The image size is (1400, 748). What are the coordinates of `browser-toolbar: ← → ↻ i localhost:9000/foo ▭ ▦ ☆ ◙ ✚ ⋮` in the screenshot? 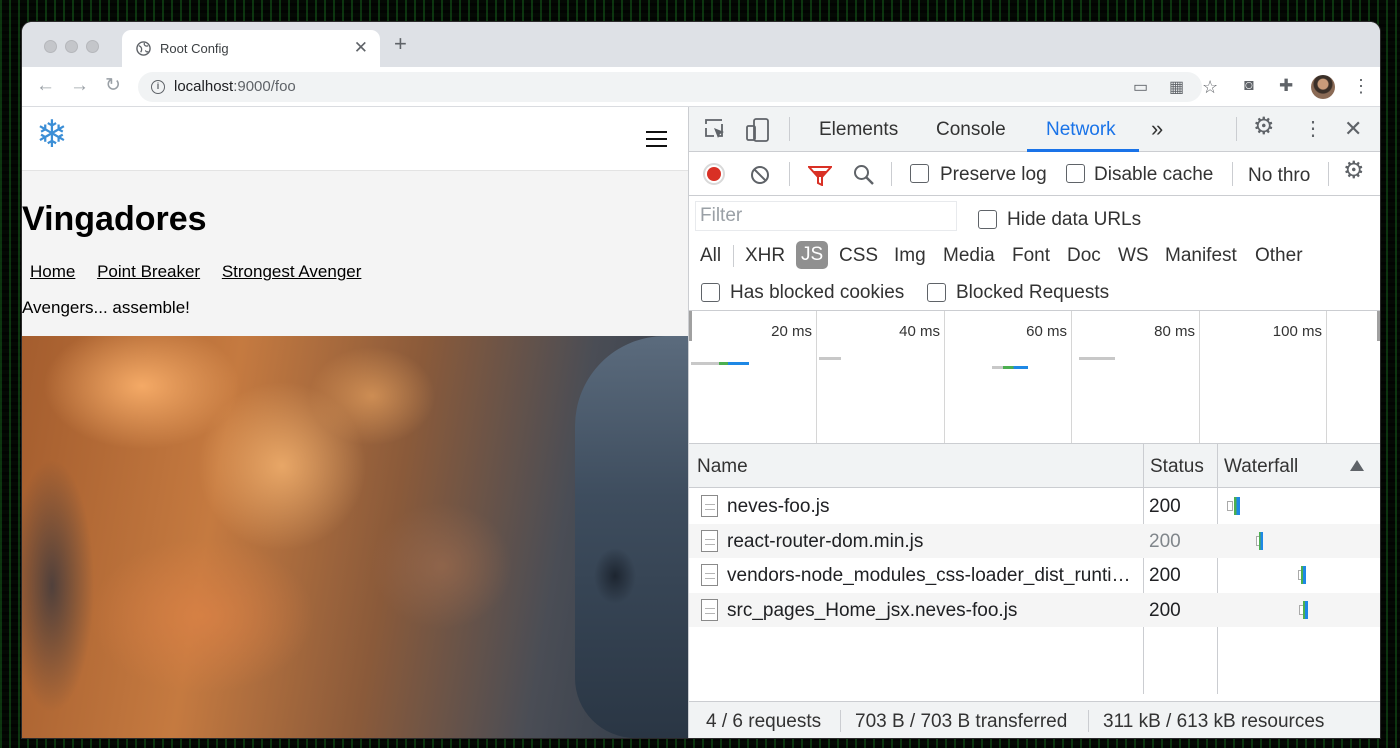 It's located at (701, 87).